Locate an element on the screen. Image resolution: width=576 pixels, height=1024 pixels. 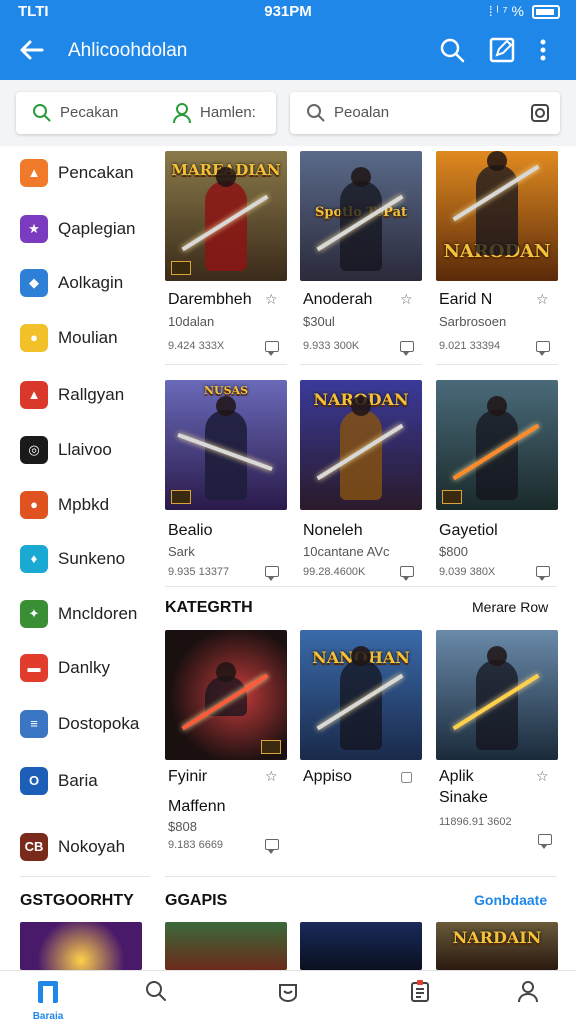
sidebar-item: O Baria is located at coordinates (85, 781).